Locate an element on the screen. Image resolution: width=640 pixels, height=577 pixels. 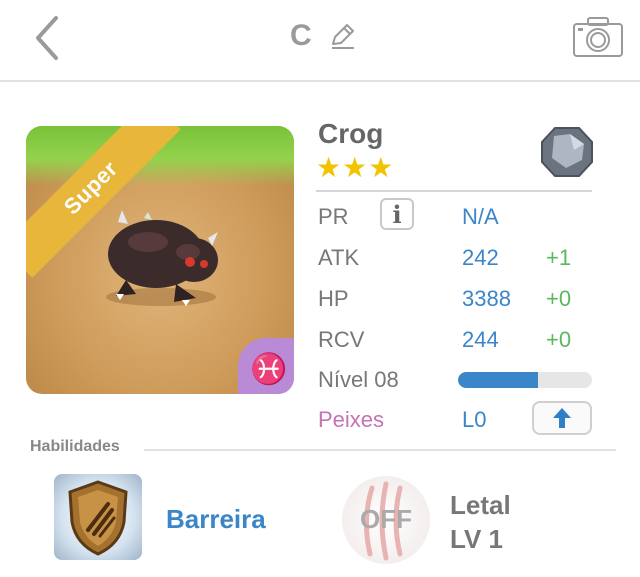
upgrade-button is located at coordinates (562, 418).